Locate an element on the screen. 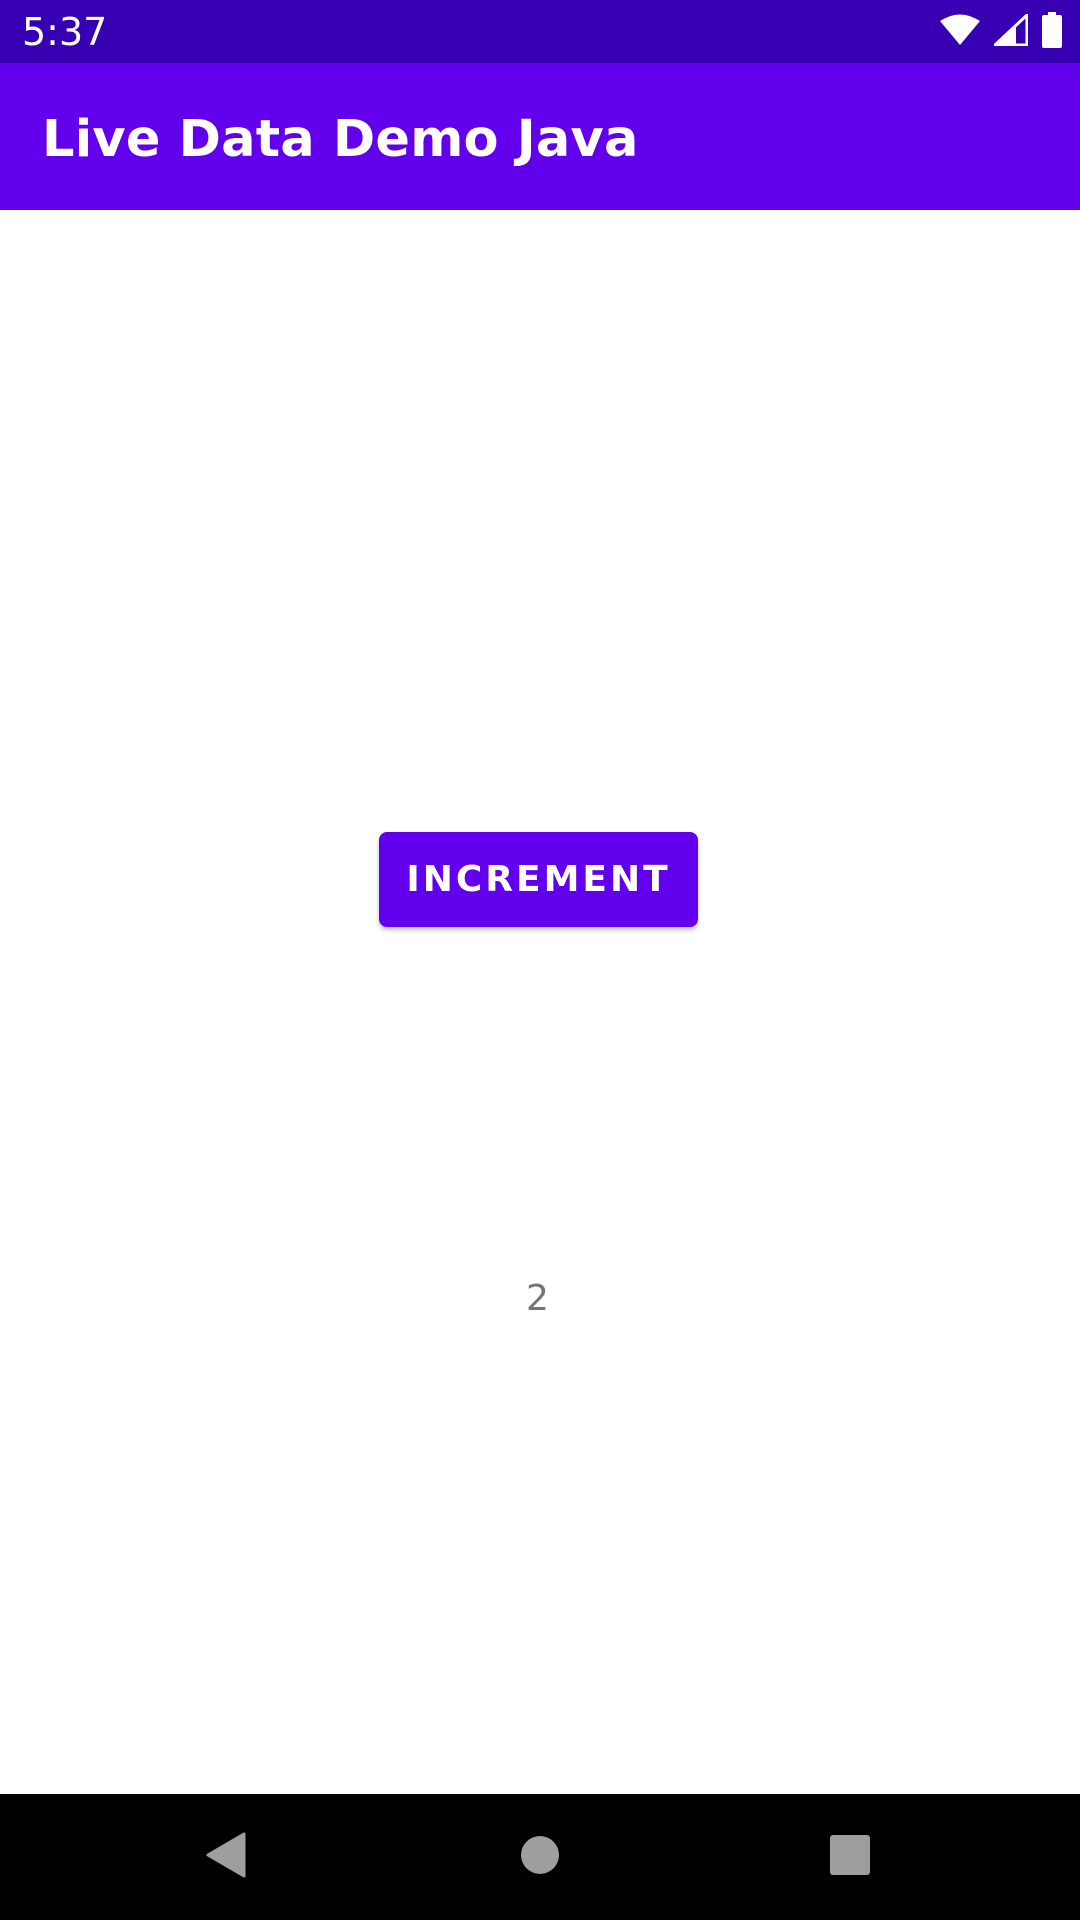  recents-icon is located at coordinates (850, 1857).